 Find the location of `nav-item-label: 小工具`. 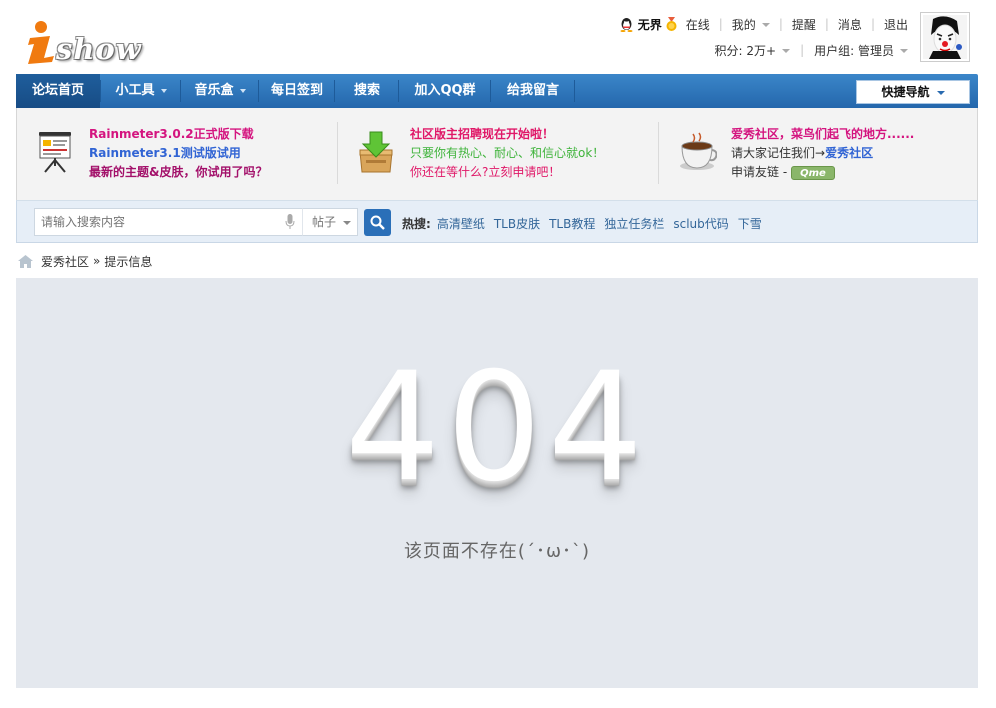

nav-item-label: 小工具 is located at coordinates (135, 90).